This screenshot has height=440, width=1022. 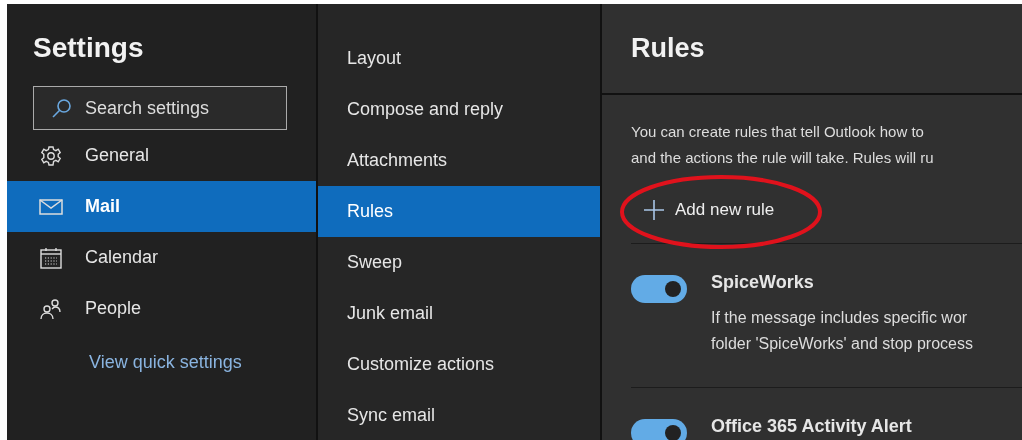 What do you see at coordinates (459, 415) in the screenshot?
I see `menu-item: Sync email` at bounding box center [459, 415].